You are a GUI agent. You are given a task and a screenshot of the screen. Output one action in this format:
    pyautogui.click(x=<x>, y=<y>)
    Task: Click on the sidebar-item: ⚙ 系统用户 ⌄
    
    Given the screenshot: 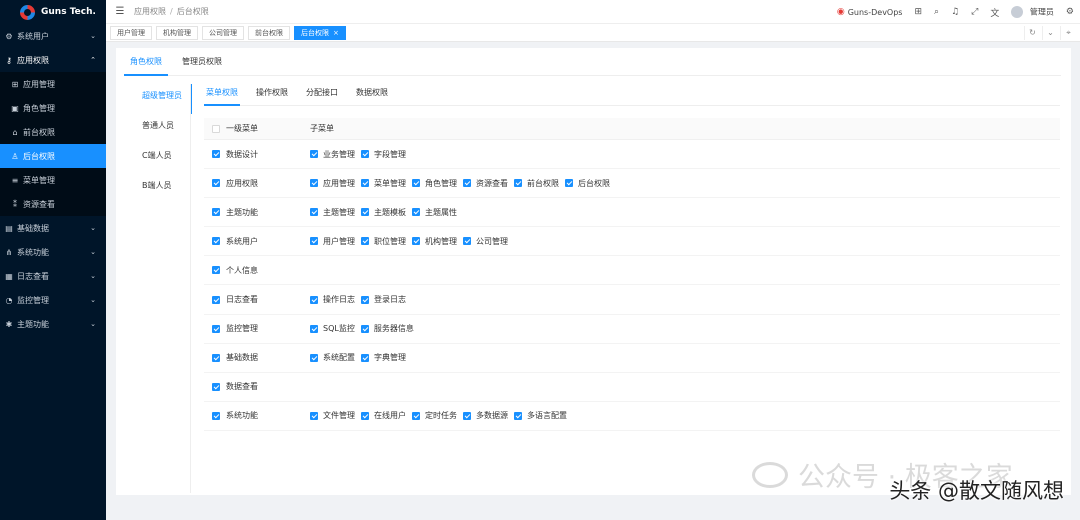 What is the action you would take?
    pyautogui.click(x=53, y=36)
    